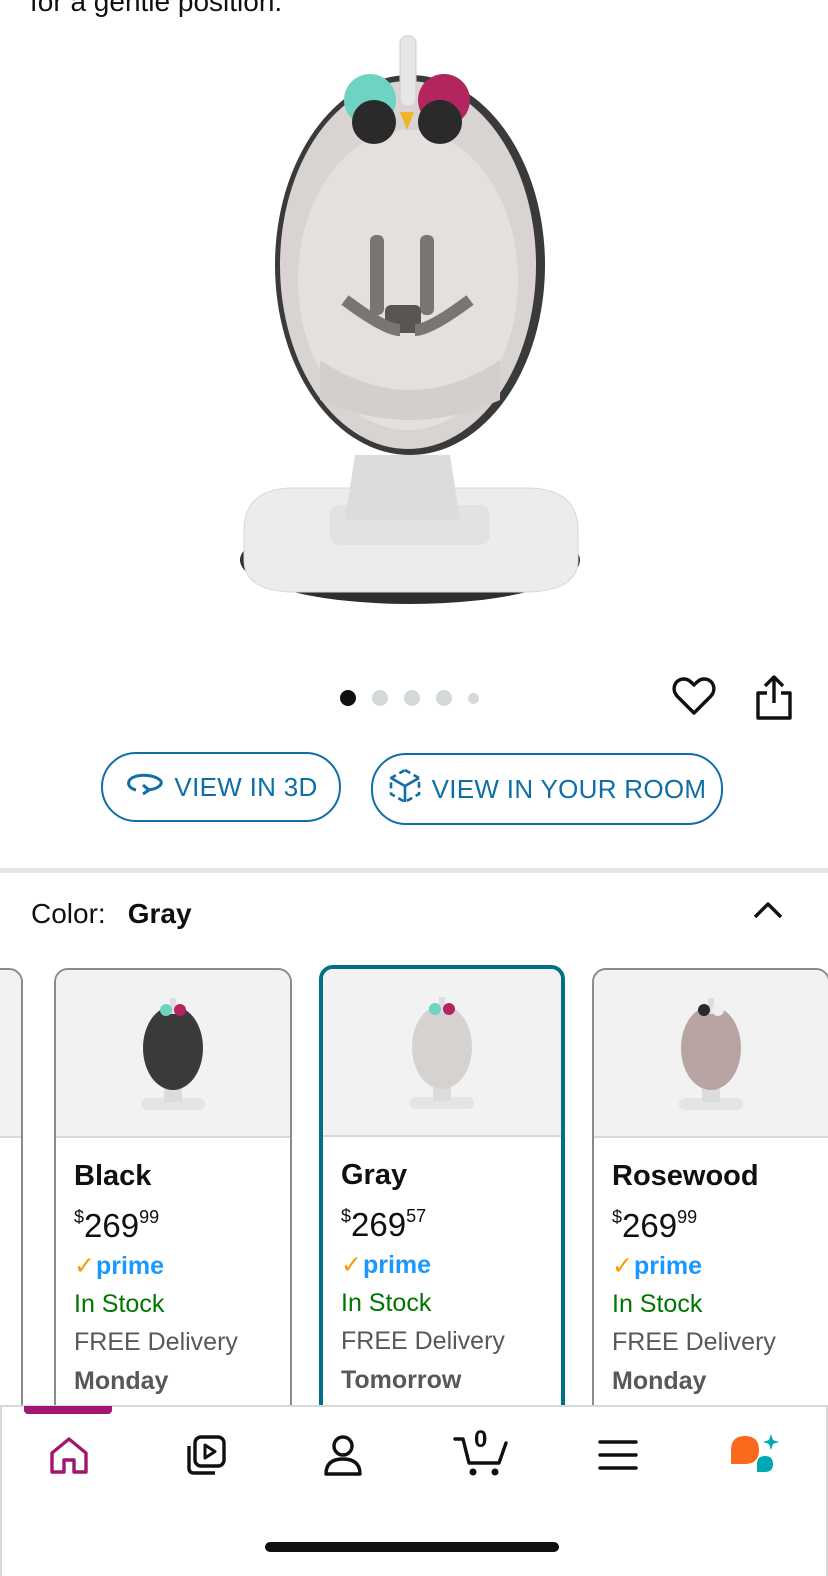 The height and width of the screenshot is (1576, 828). I want to click on view-in-your-room-button: VIEW IN YOUR ROOM, so click(547, 789).